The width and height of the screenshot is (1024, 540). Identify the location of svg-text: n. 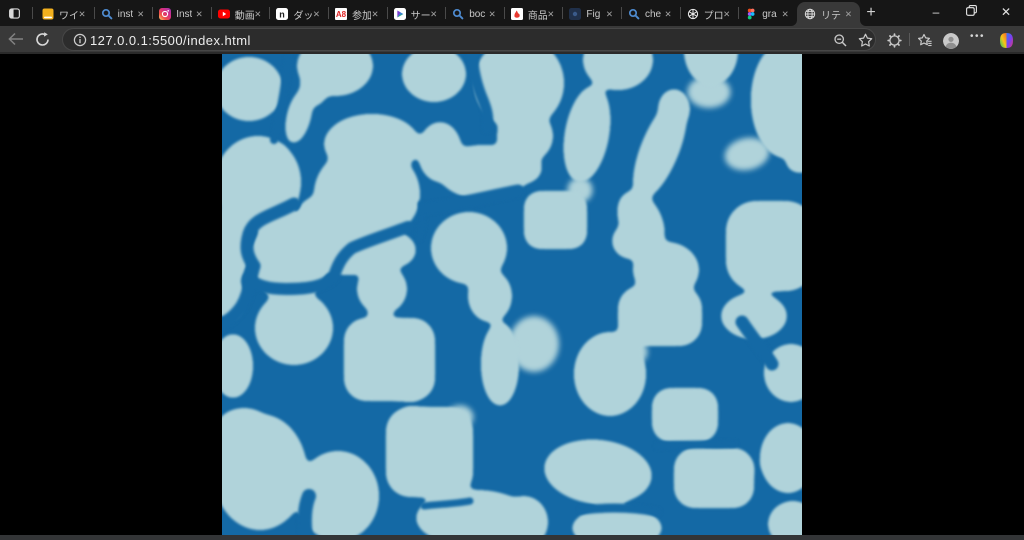
(283, 14).